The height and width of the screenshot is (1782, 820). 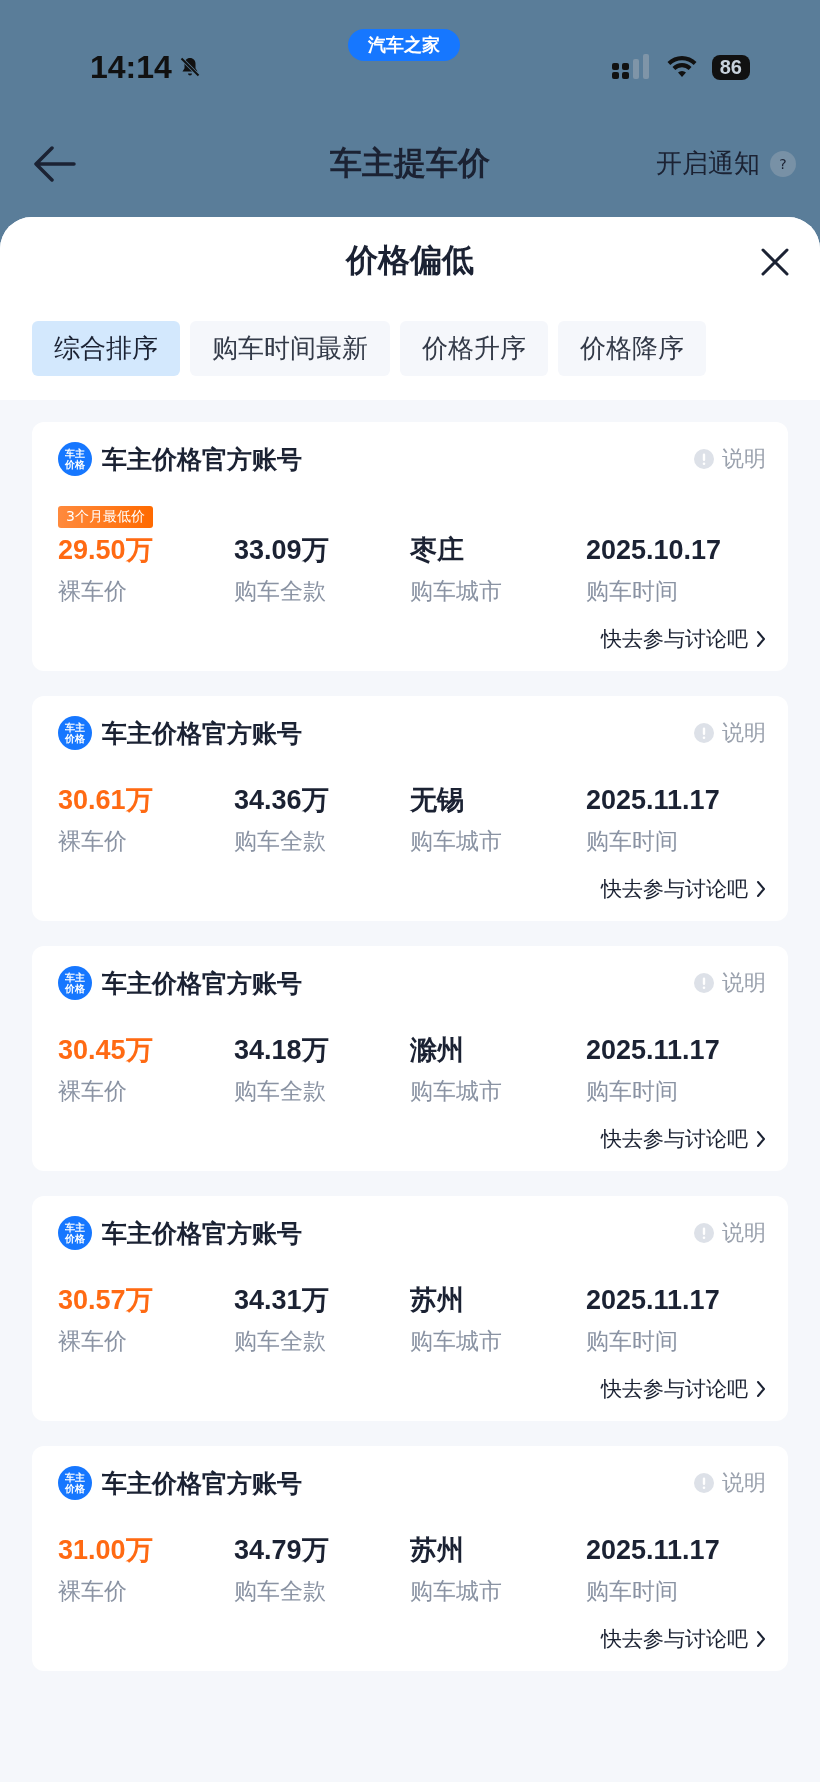 I want to click on wifi-icon, so click(x=681, y=67).